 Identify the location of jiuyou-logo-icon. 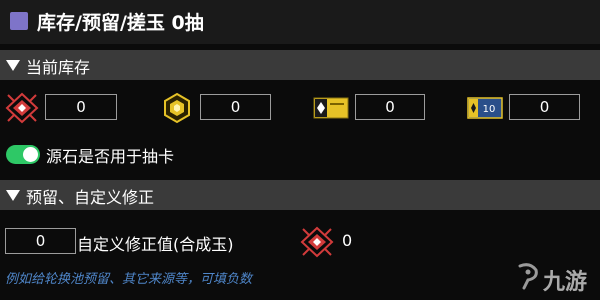
(528, 276).